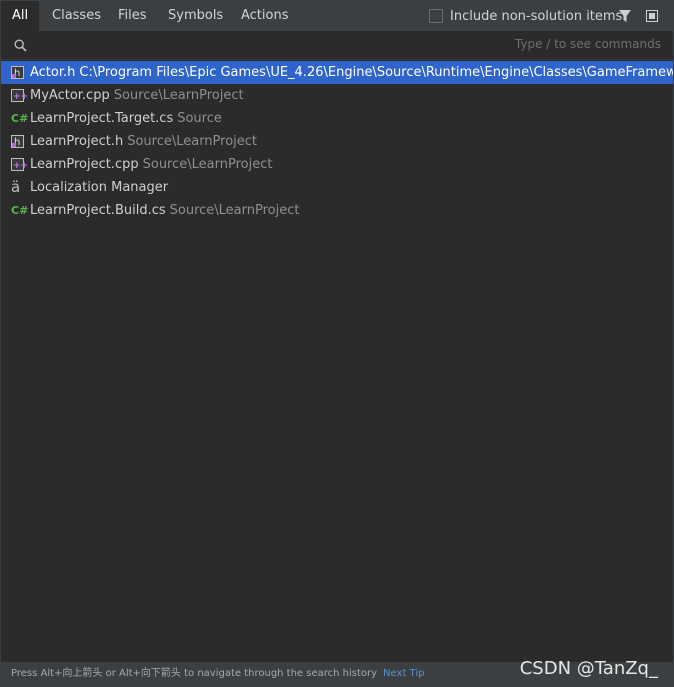 The width and height of the screenshot is (674, 687). Describe the element at coordinates (20, 16) in the screenshot. I see `tab-all: All` at that location.